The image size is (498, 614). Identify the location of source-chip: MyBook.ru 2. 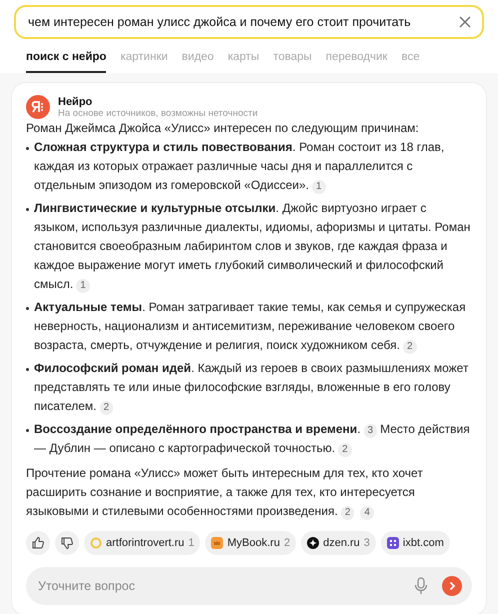
(250, 543).